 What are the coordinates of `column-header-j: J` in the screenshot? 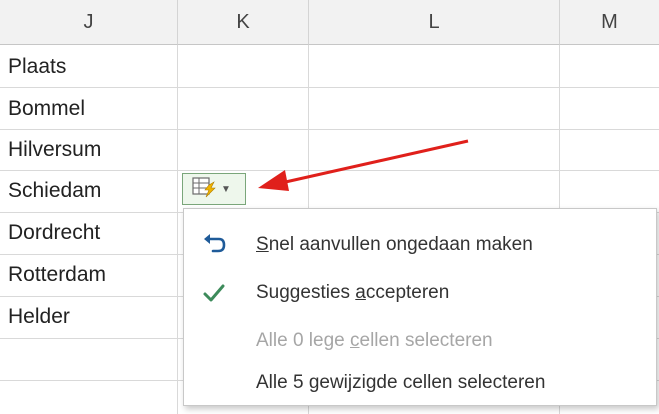 It's located at (89, 22).